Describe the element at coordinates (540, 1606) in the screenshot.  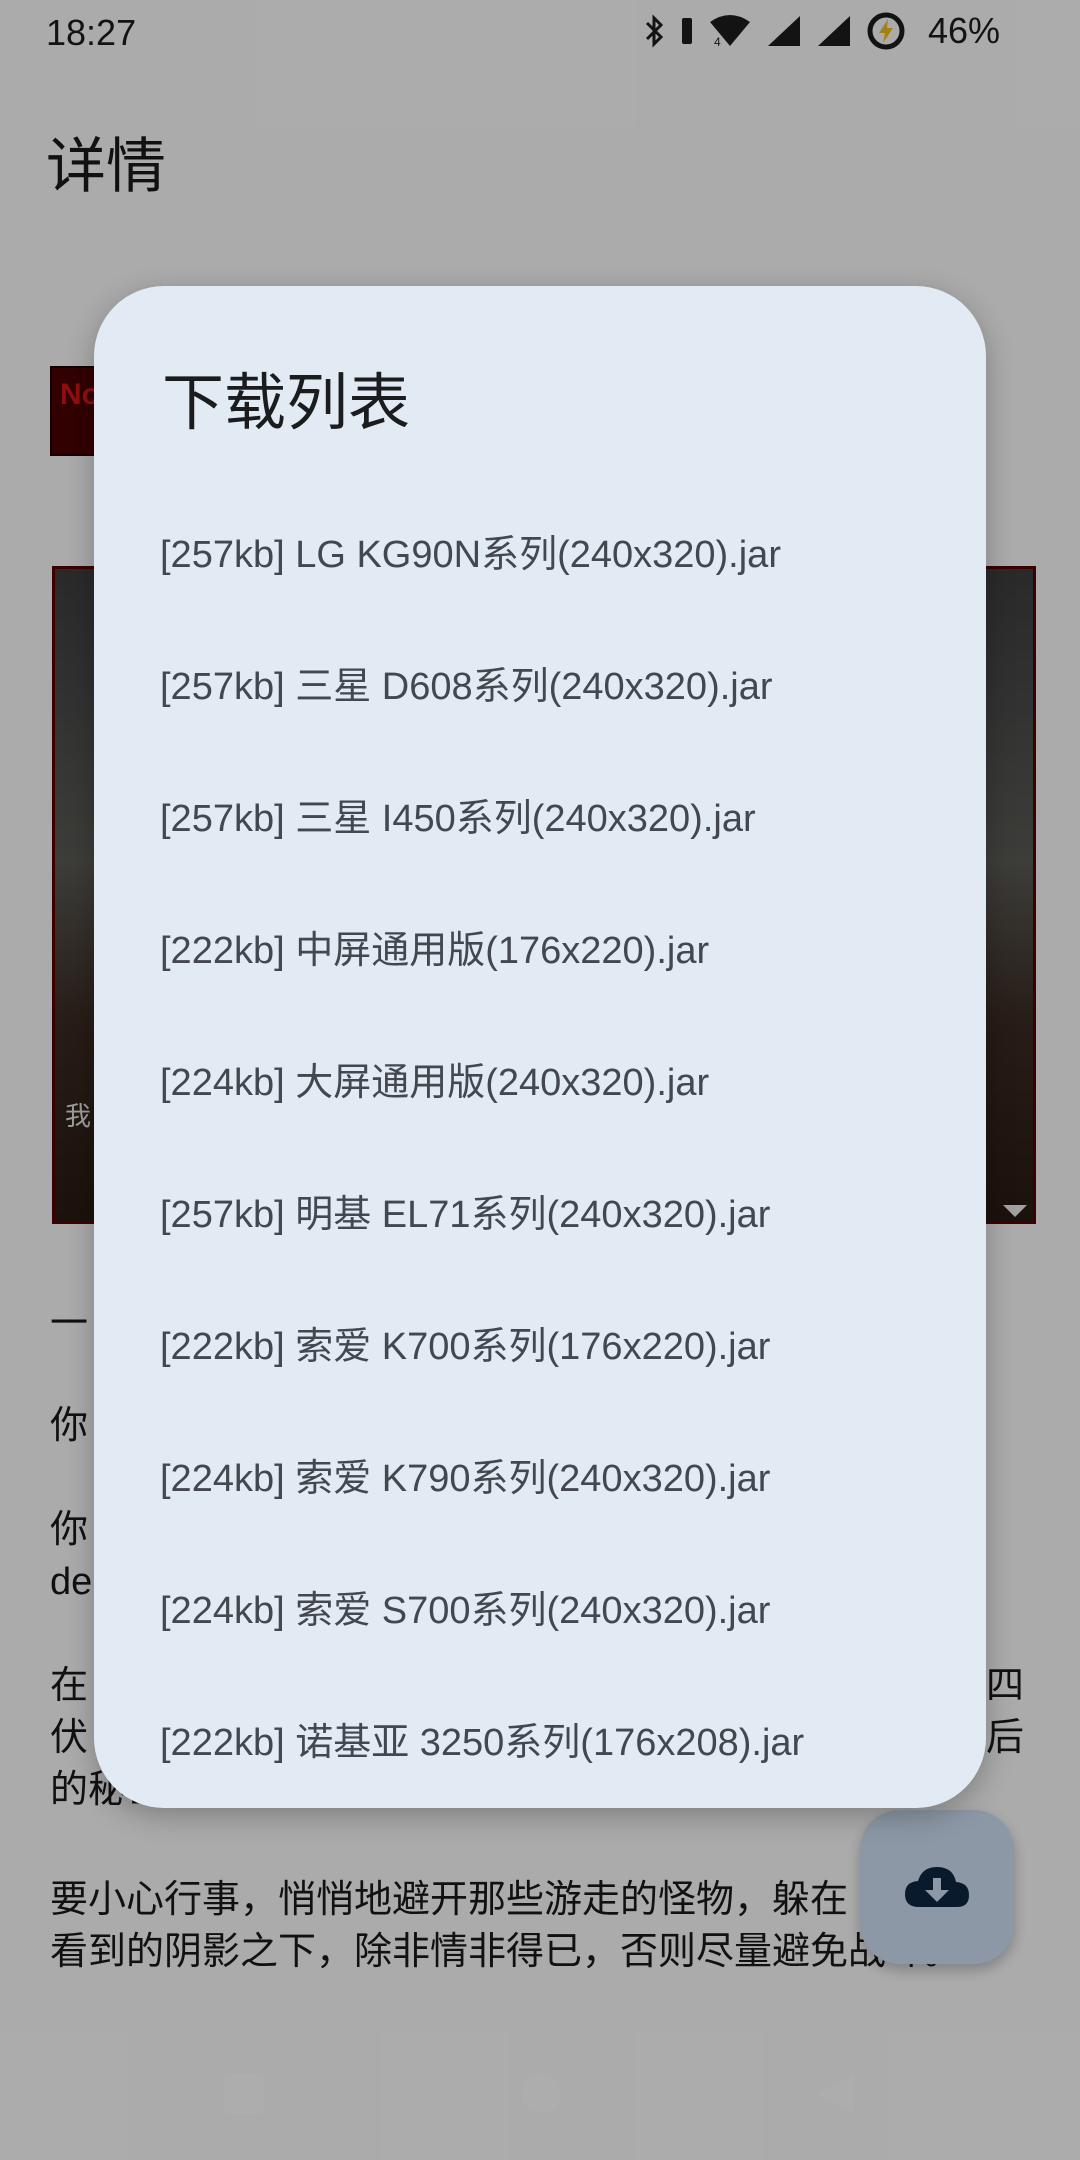
I see `download-item: [224kb] 索爱 S700系列(240x320).jar` at that location.